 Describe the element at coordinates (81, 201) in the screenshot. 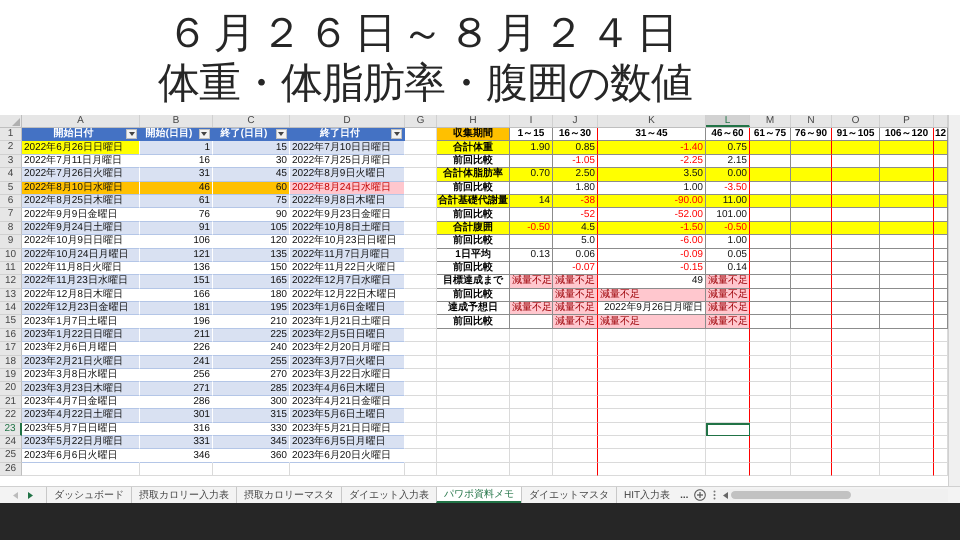

I see `table-cell: 2022年8月25日木曜日` at that location.